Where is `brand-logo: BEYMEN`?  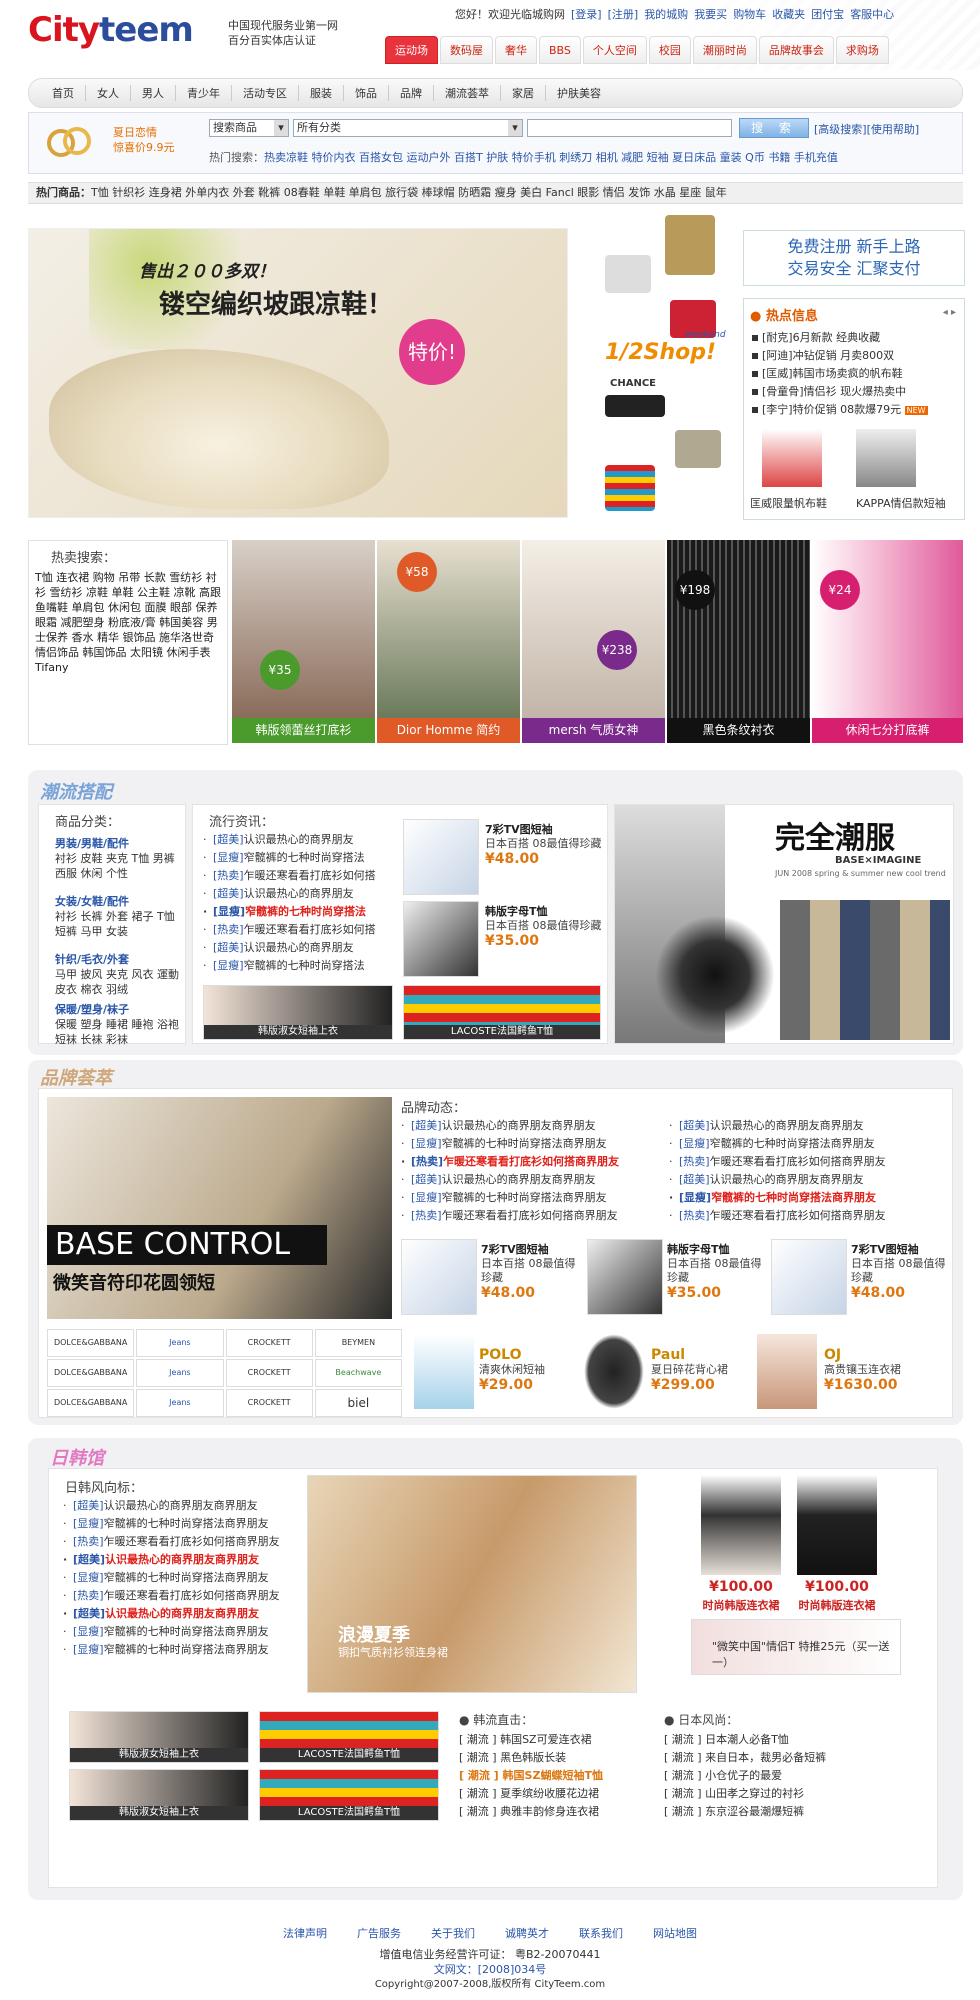
brand-logo: BEYMEN is located at coordinates (358, 1343).